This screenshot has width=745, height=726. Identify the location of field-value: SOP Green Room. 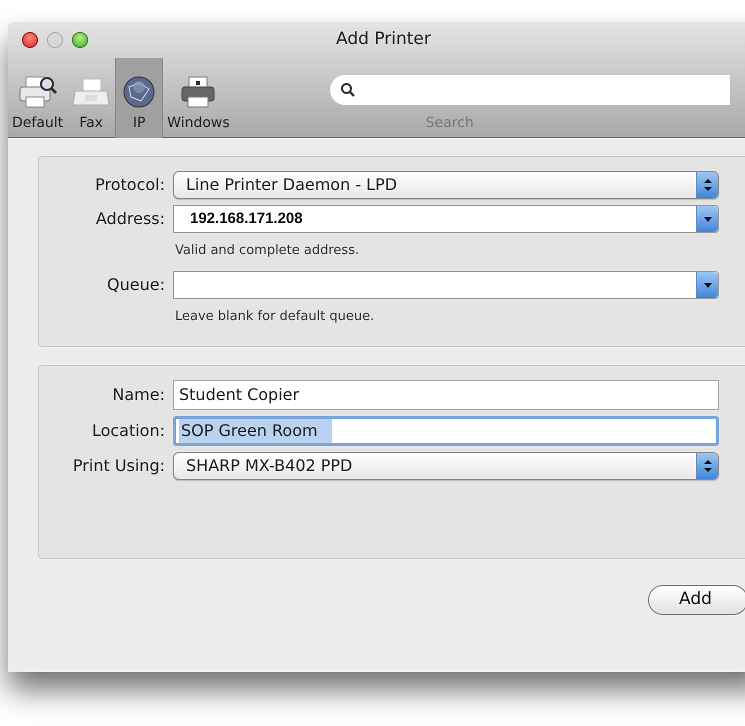
(255, 431).